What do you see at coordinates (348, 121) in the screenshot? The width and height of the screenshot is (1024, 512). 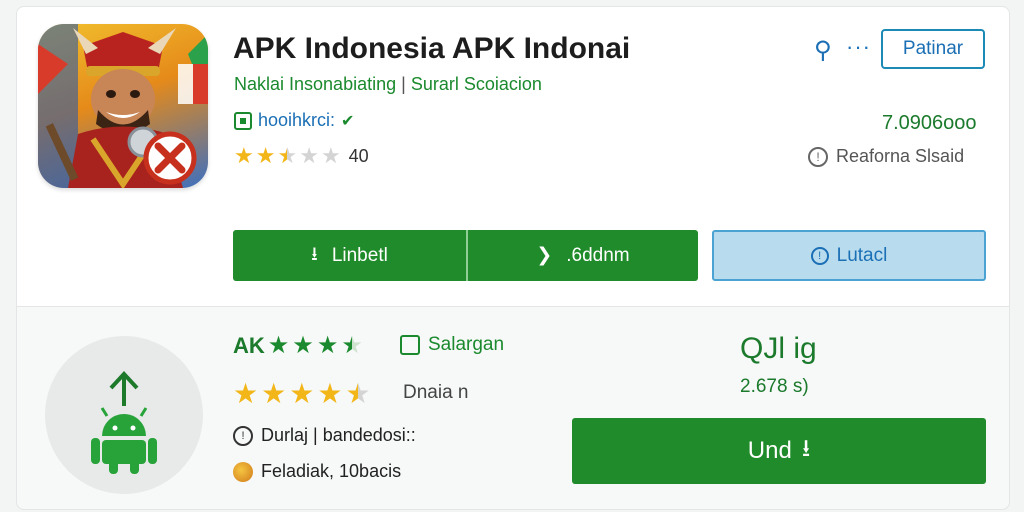 I see `verified-check-icon: ✔` at bounding box center [348, 121].